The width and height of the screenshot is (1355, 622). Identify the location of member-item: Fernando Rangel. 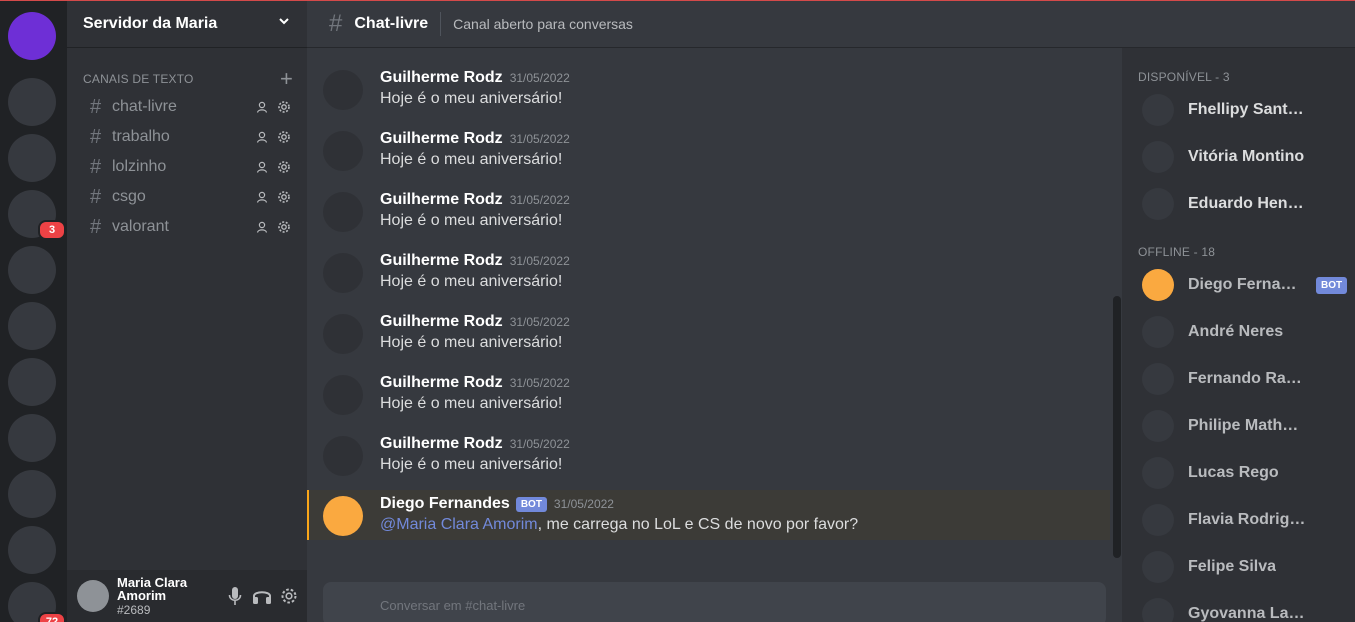
(1247, 379).